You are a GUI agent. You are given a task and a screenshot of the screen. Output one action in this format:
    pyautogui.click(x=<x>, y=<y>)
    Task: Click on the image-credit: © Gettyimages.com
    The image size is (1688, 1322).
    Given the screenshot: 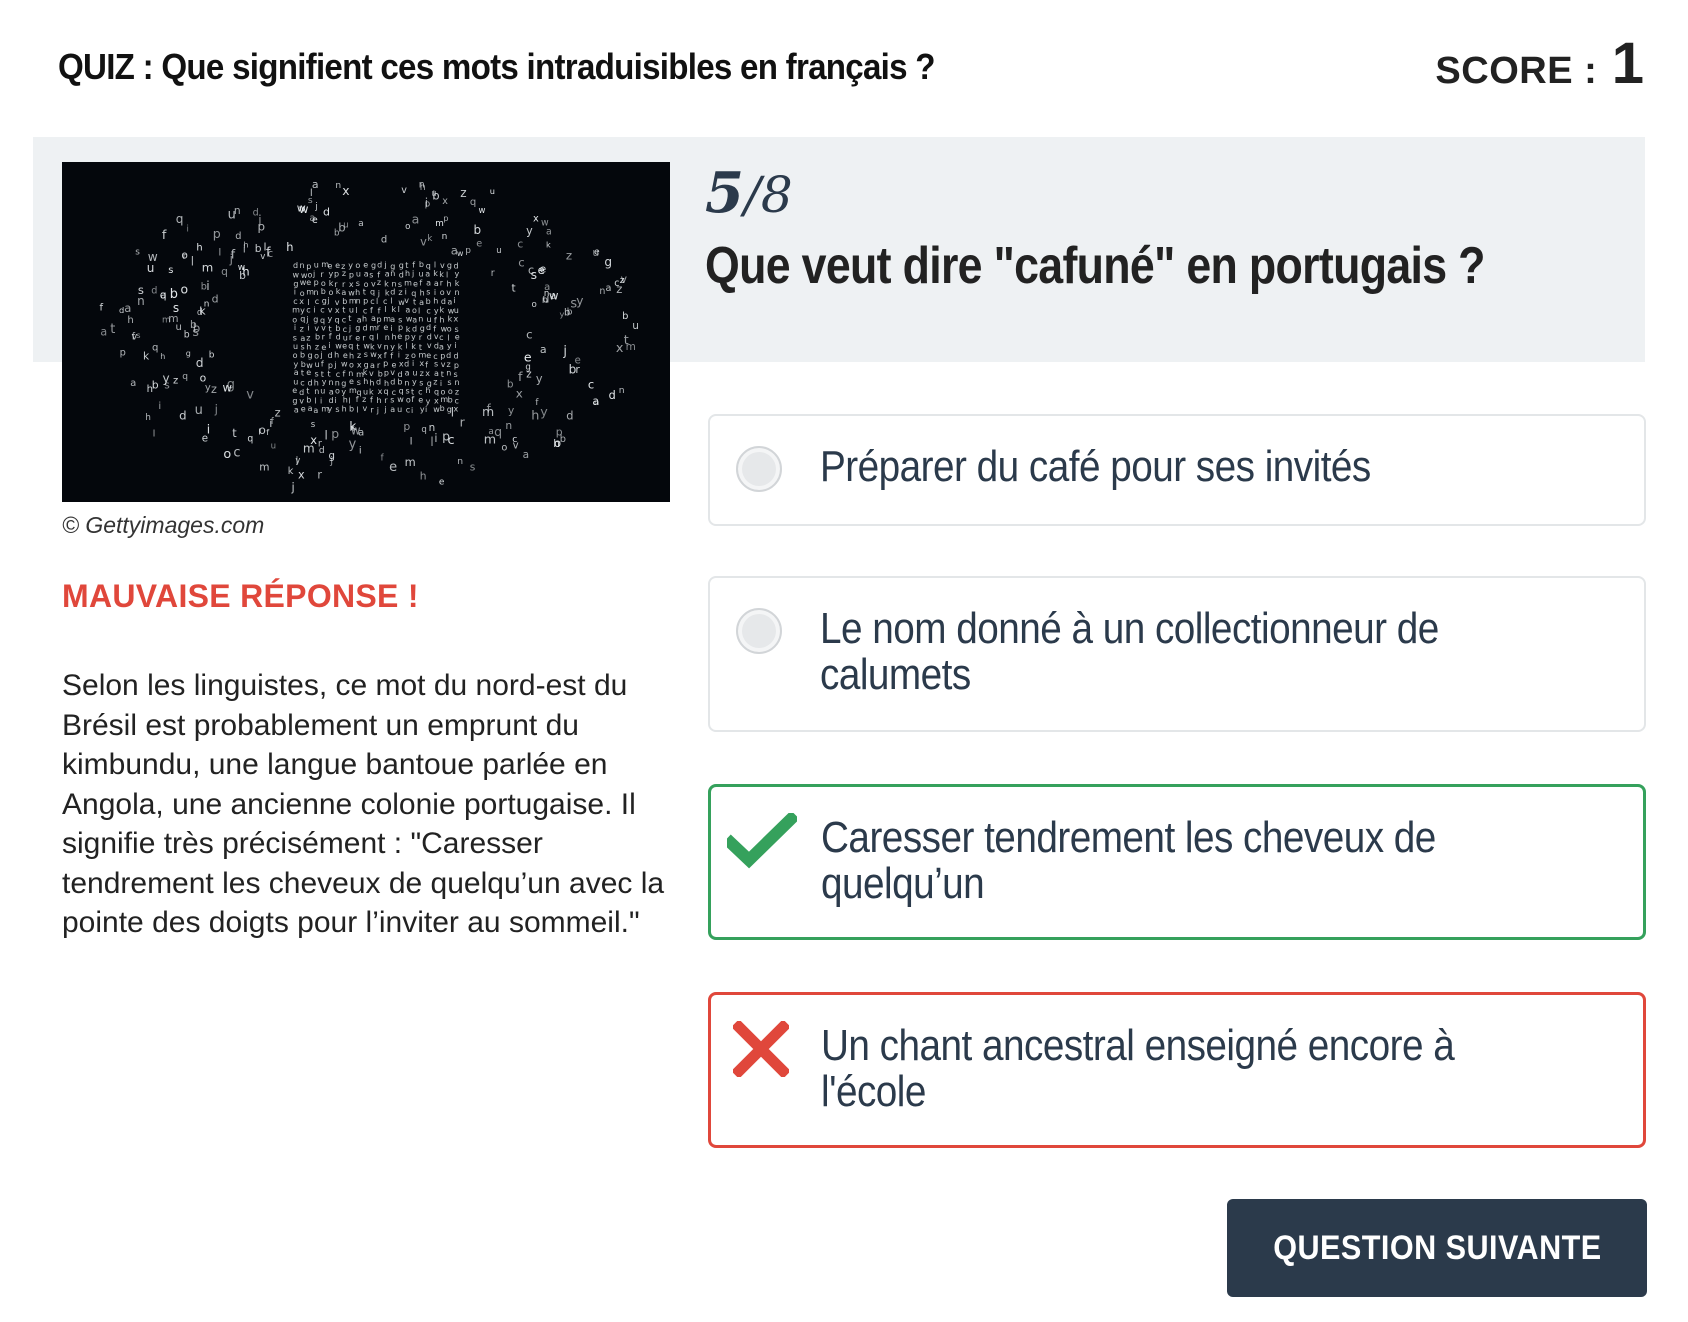 What is the action you would take?
    pyautogui.click(x=163, y=525)
    